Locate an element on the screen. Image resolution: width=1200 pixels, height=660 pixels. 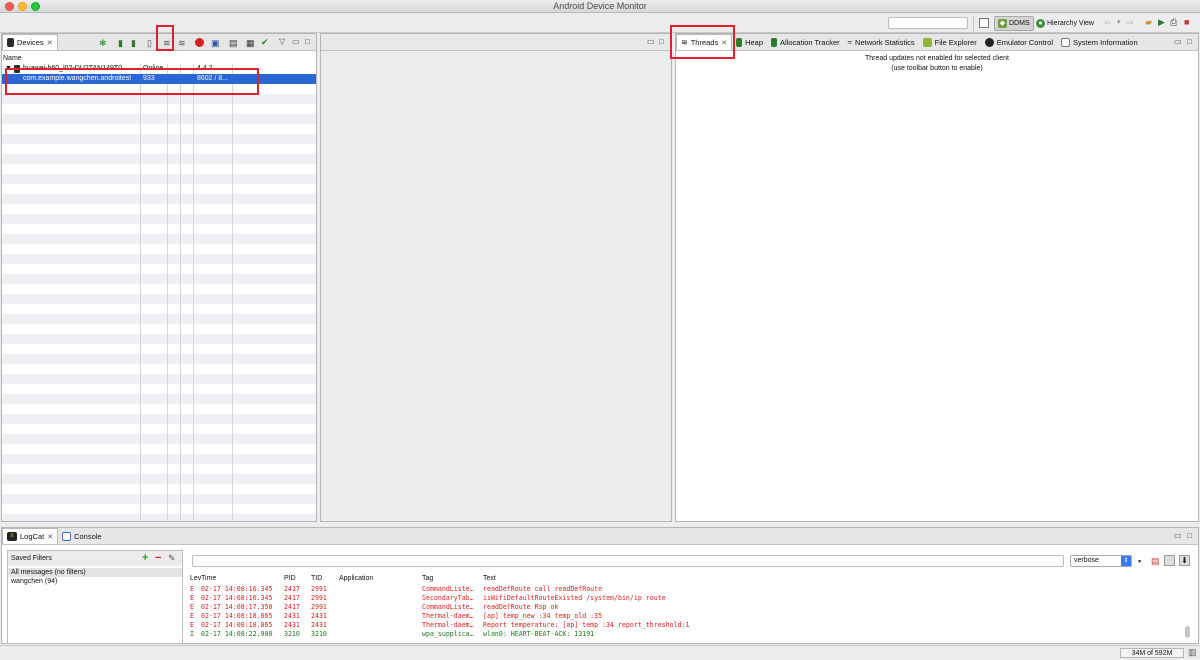
column-header-tag: Tag is located at coordinates (427, 579).